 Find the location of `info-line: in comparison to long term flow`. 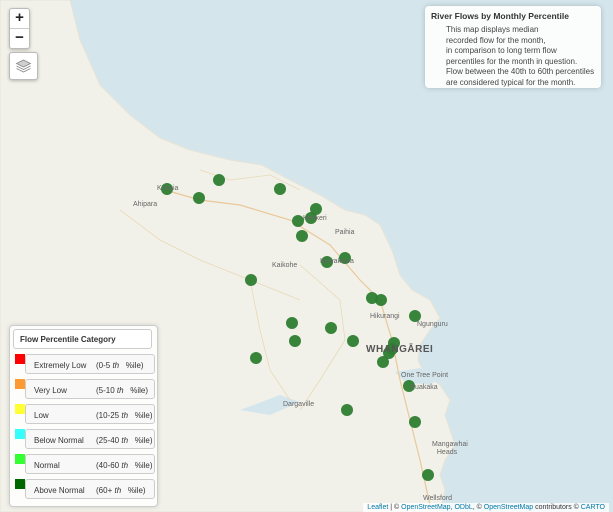

info-line: in comparison to long term flow is located at coordinates (501, 50).